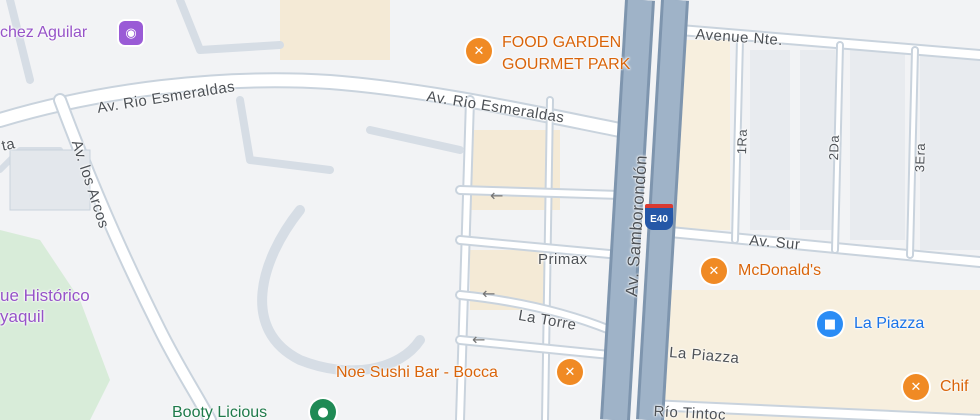 Image resolution: width=980 pixels, height=420 pixels. What do you see at coordinates (920, 157) in the screenshot?
I see `road-label-3era: 3Era` at bounding box center [920, 157].